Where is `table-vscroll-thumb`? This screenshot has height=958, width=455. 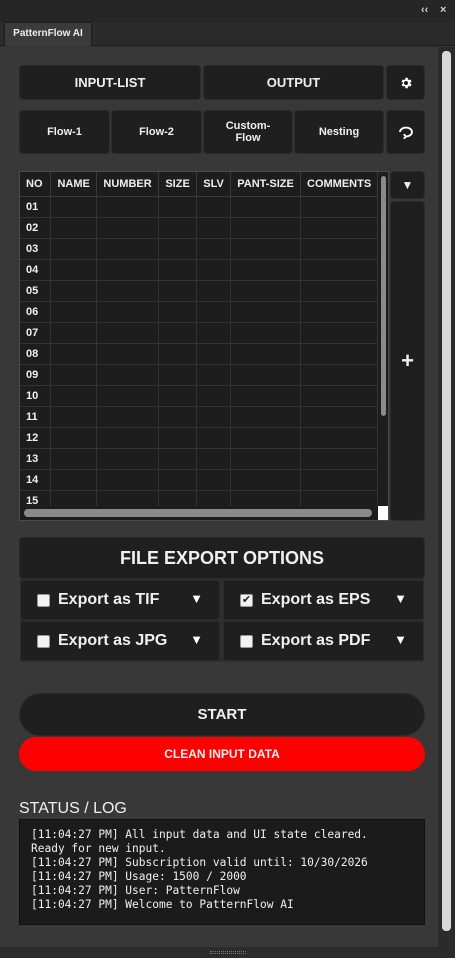
table-vscroll-thumb is located at coordinates (383, 296).